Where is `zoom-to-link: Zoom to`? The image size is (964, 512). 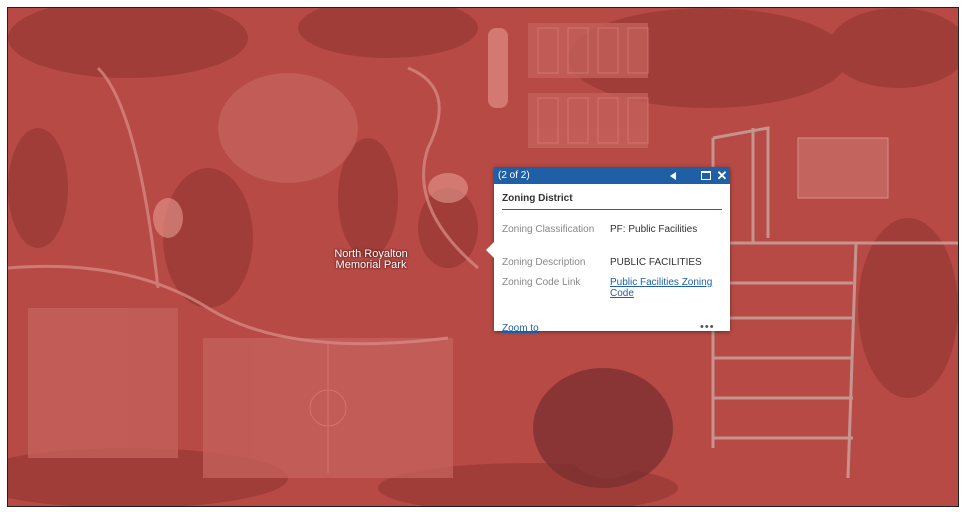
zoom-to-link: Zoom to is located at coordinates (520, 328).